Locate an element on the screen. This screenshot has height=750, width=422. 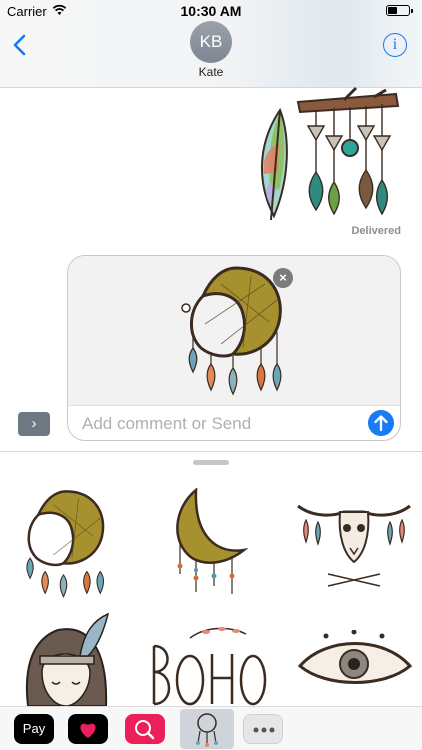
digital-touch-app-button is located at coordinates (88, 729).